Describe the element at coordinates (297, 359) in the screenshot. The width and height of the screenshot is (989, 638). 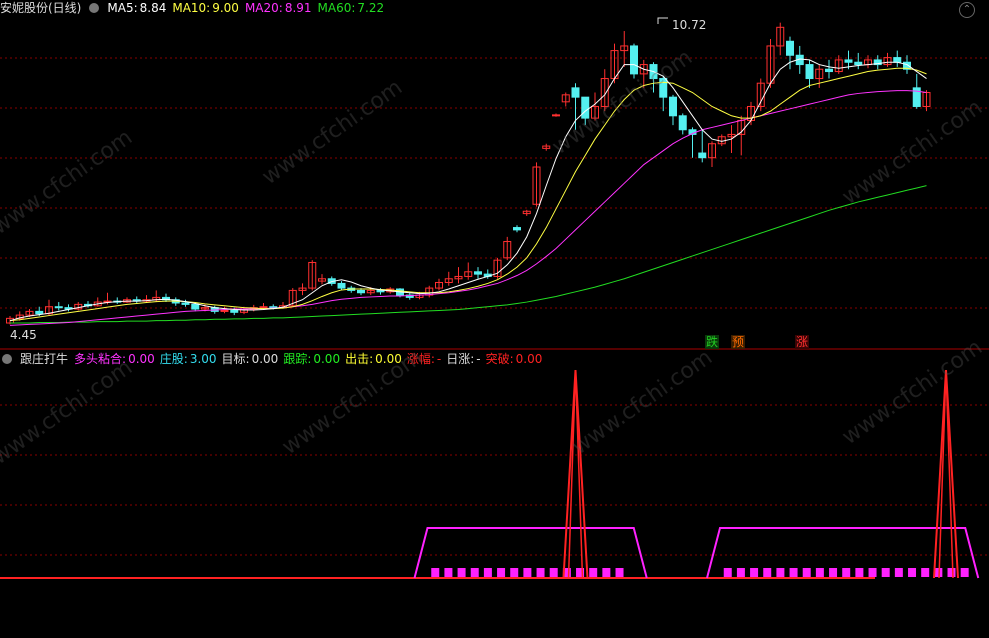
I see `indicator-item-label: 跟踪:` at that location.